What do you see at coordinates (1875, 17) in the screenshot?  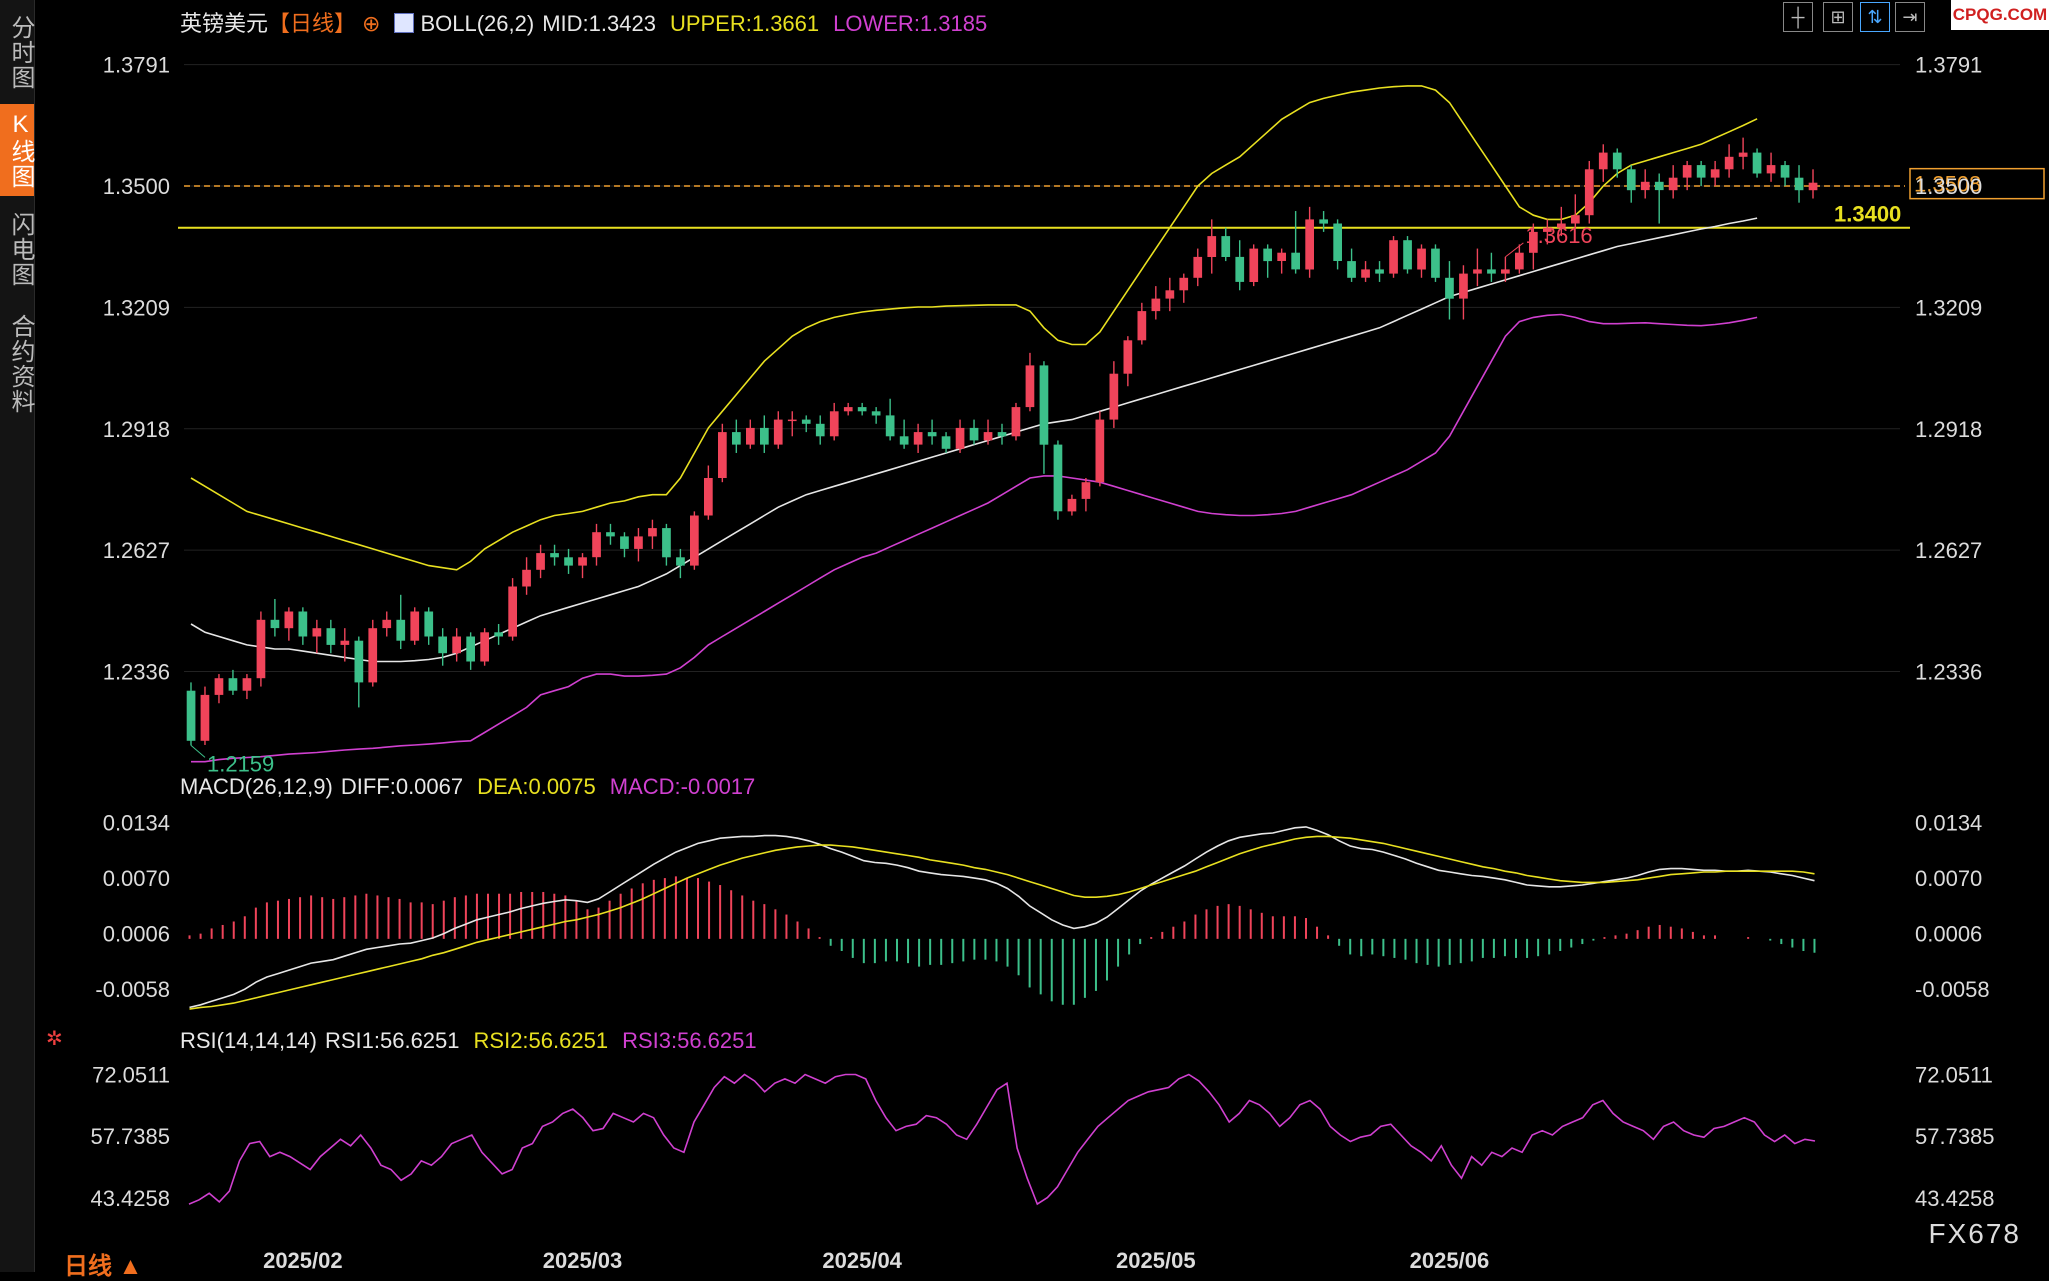 I see `compare-icon: ⇅` at bounding box center [1875, 17].